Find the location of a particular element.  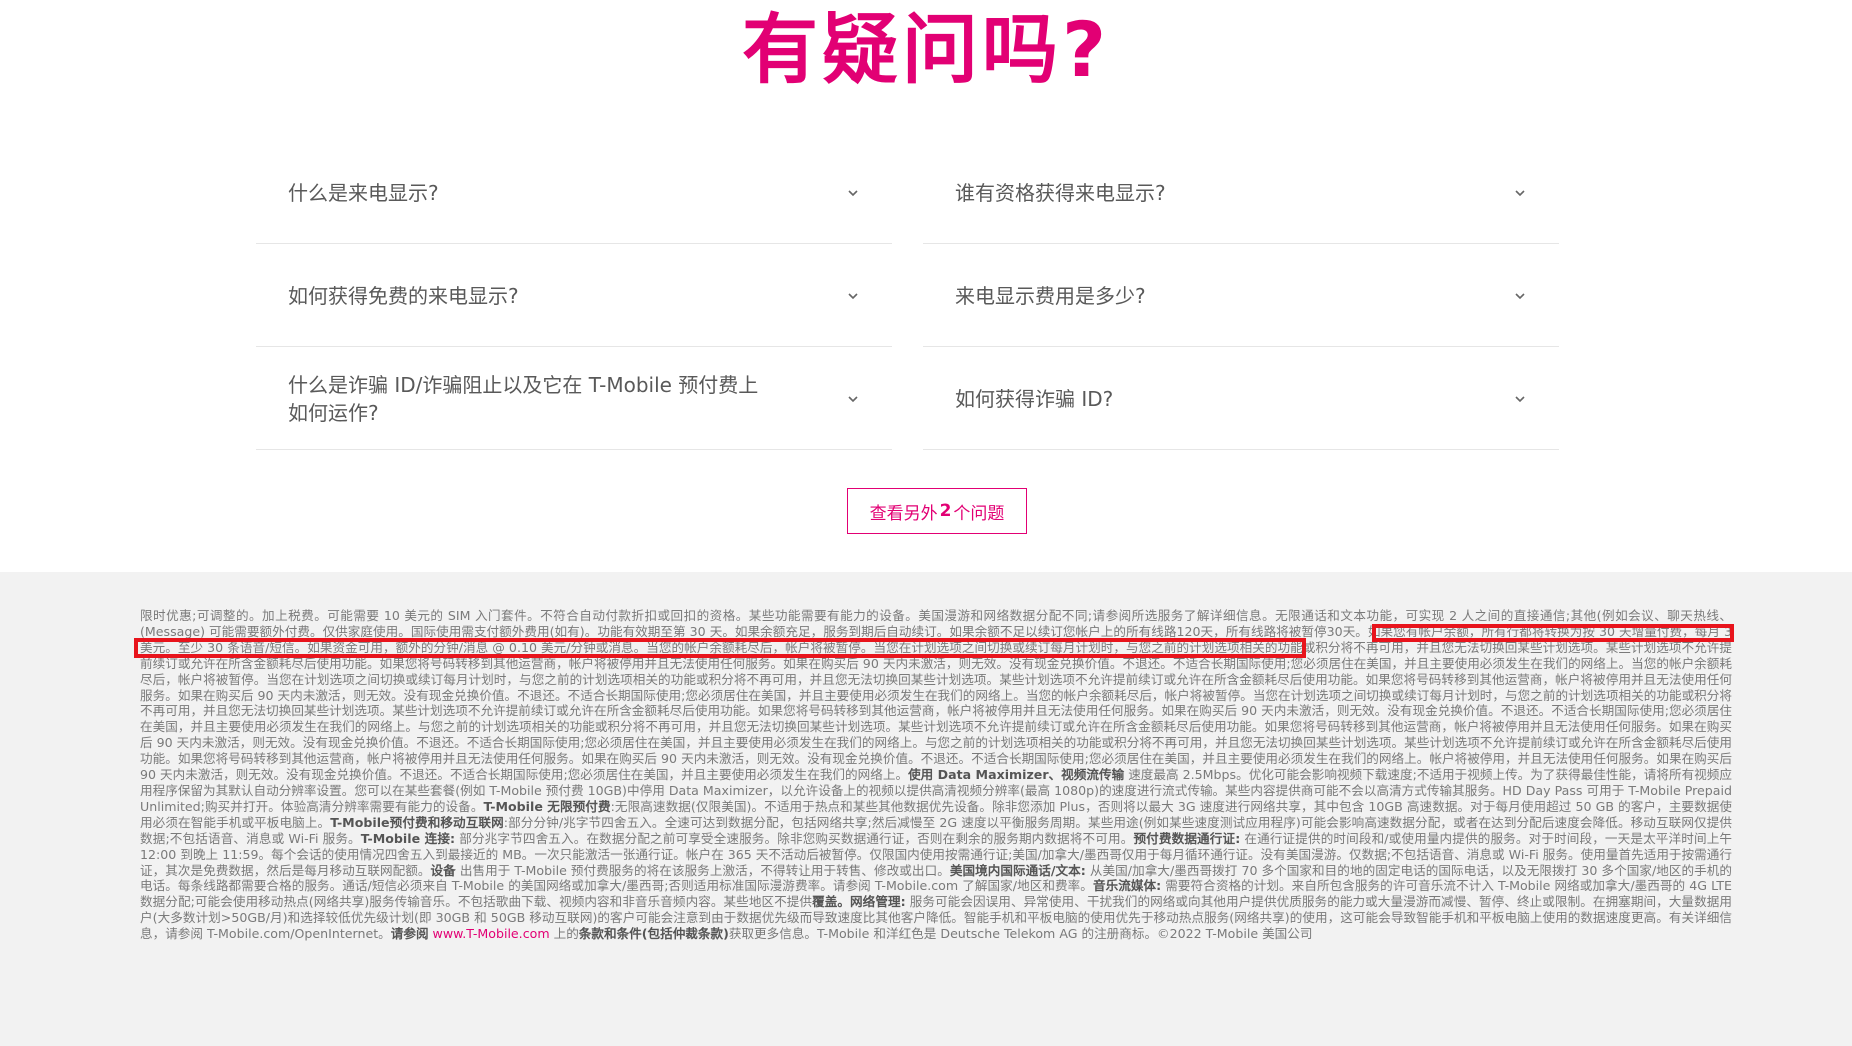

faq-item-cost: 来电显示费用是多少? is located at coordinates (1241, 296).